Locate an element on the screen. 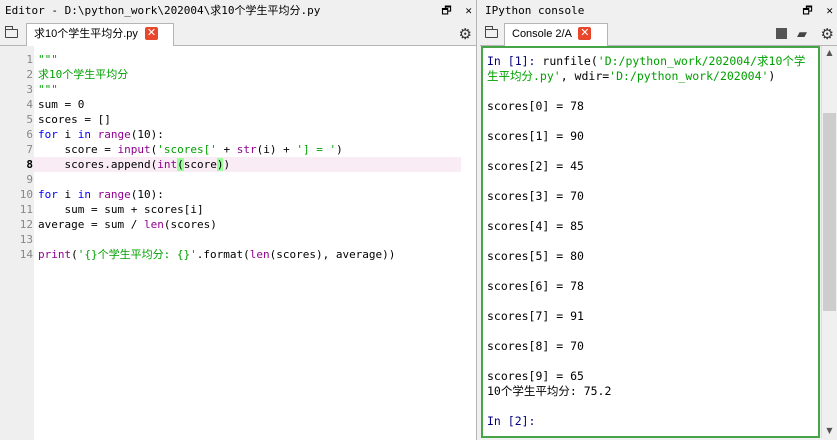 The width and height of the screenshot is (837, 440). console-scrollbar: ▲ ▼ is located at coordinates (829, 242).